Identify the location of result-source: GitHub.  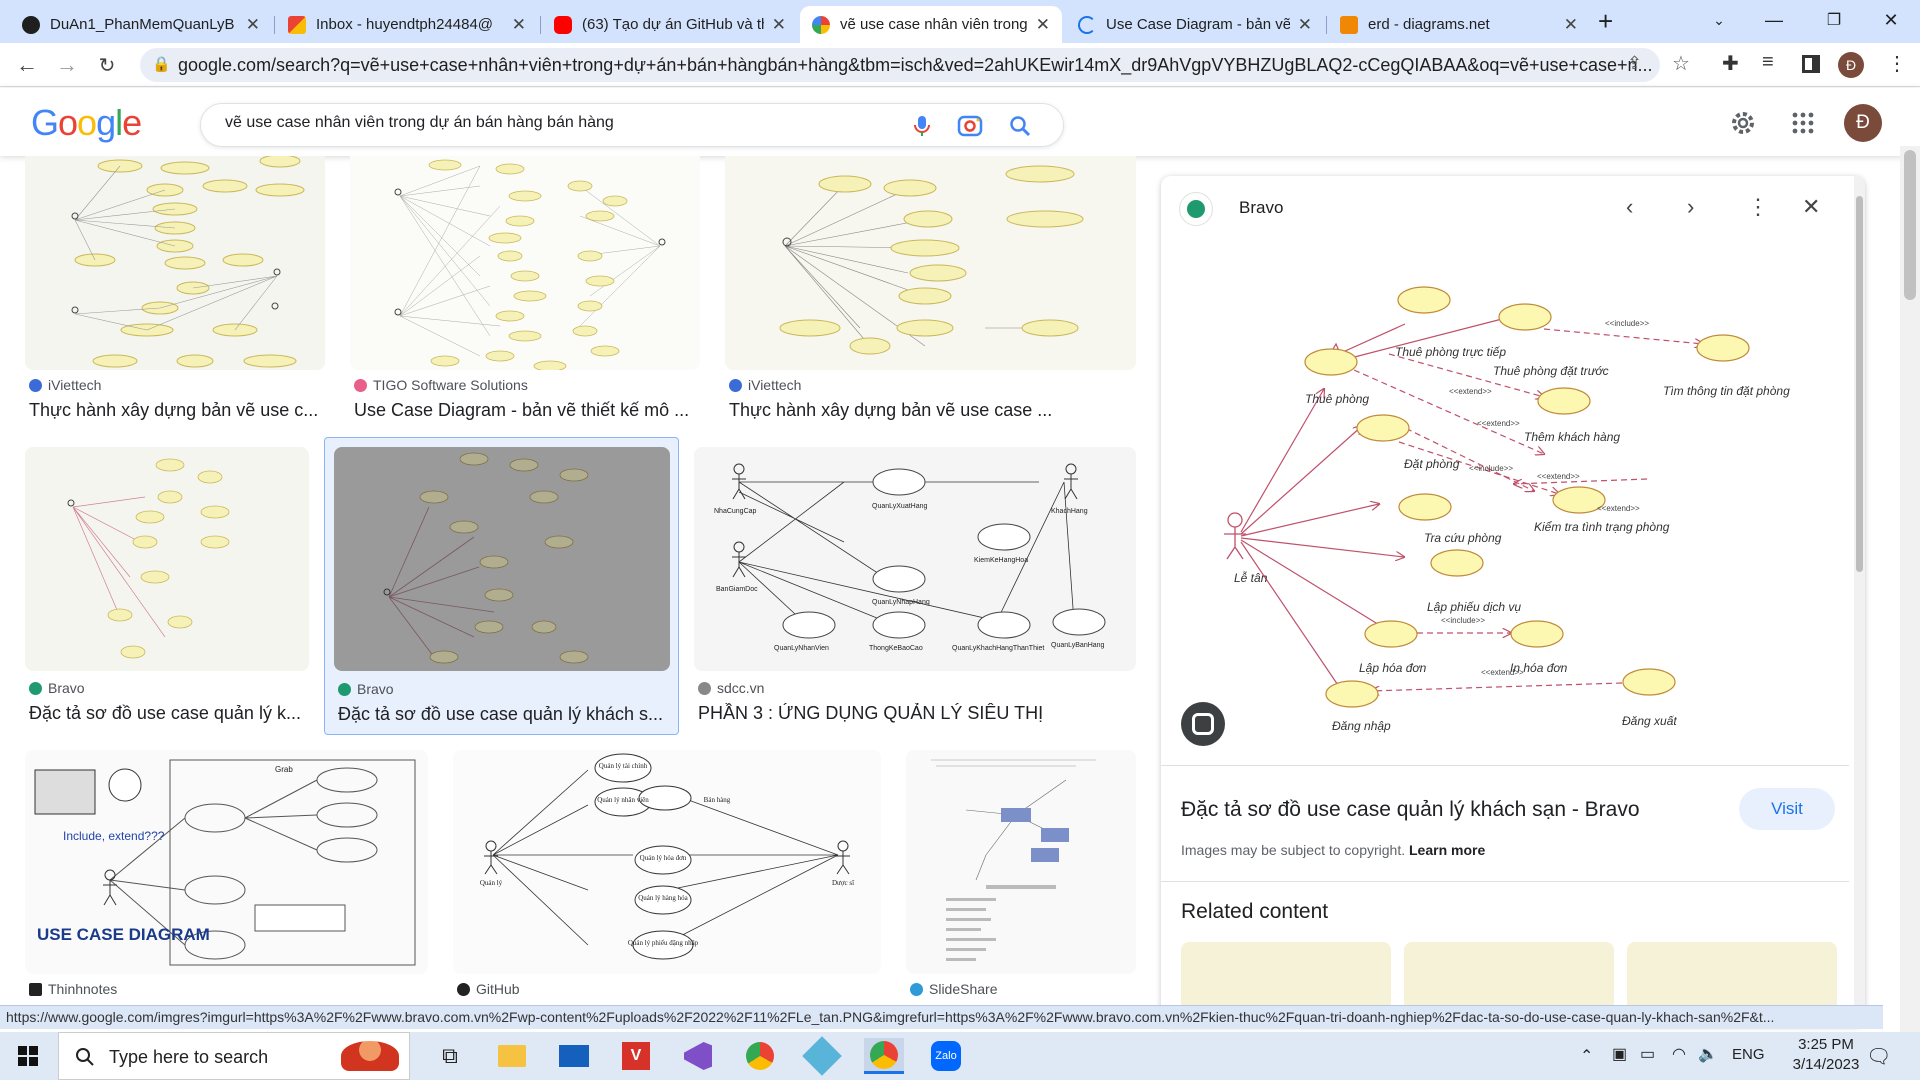
(488, 989).